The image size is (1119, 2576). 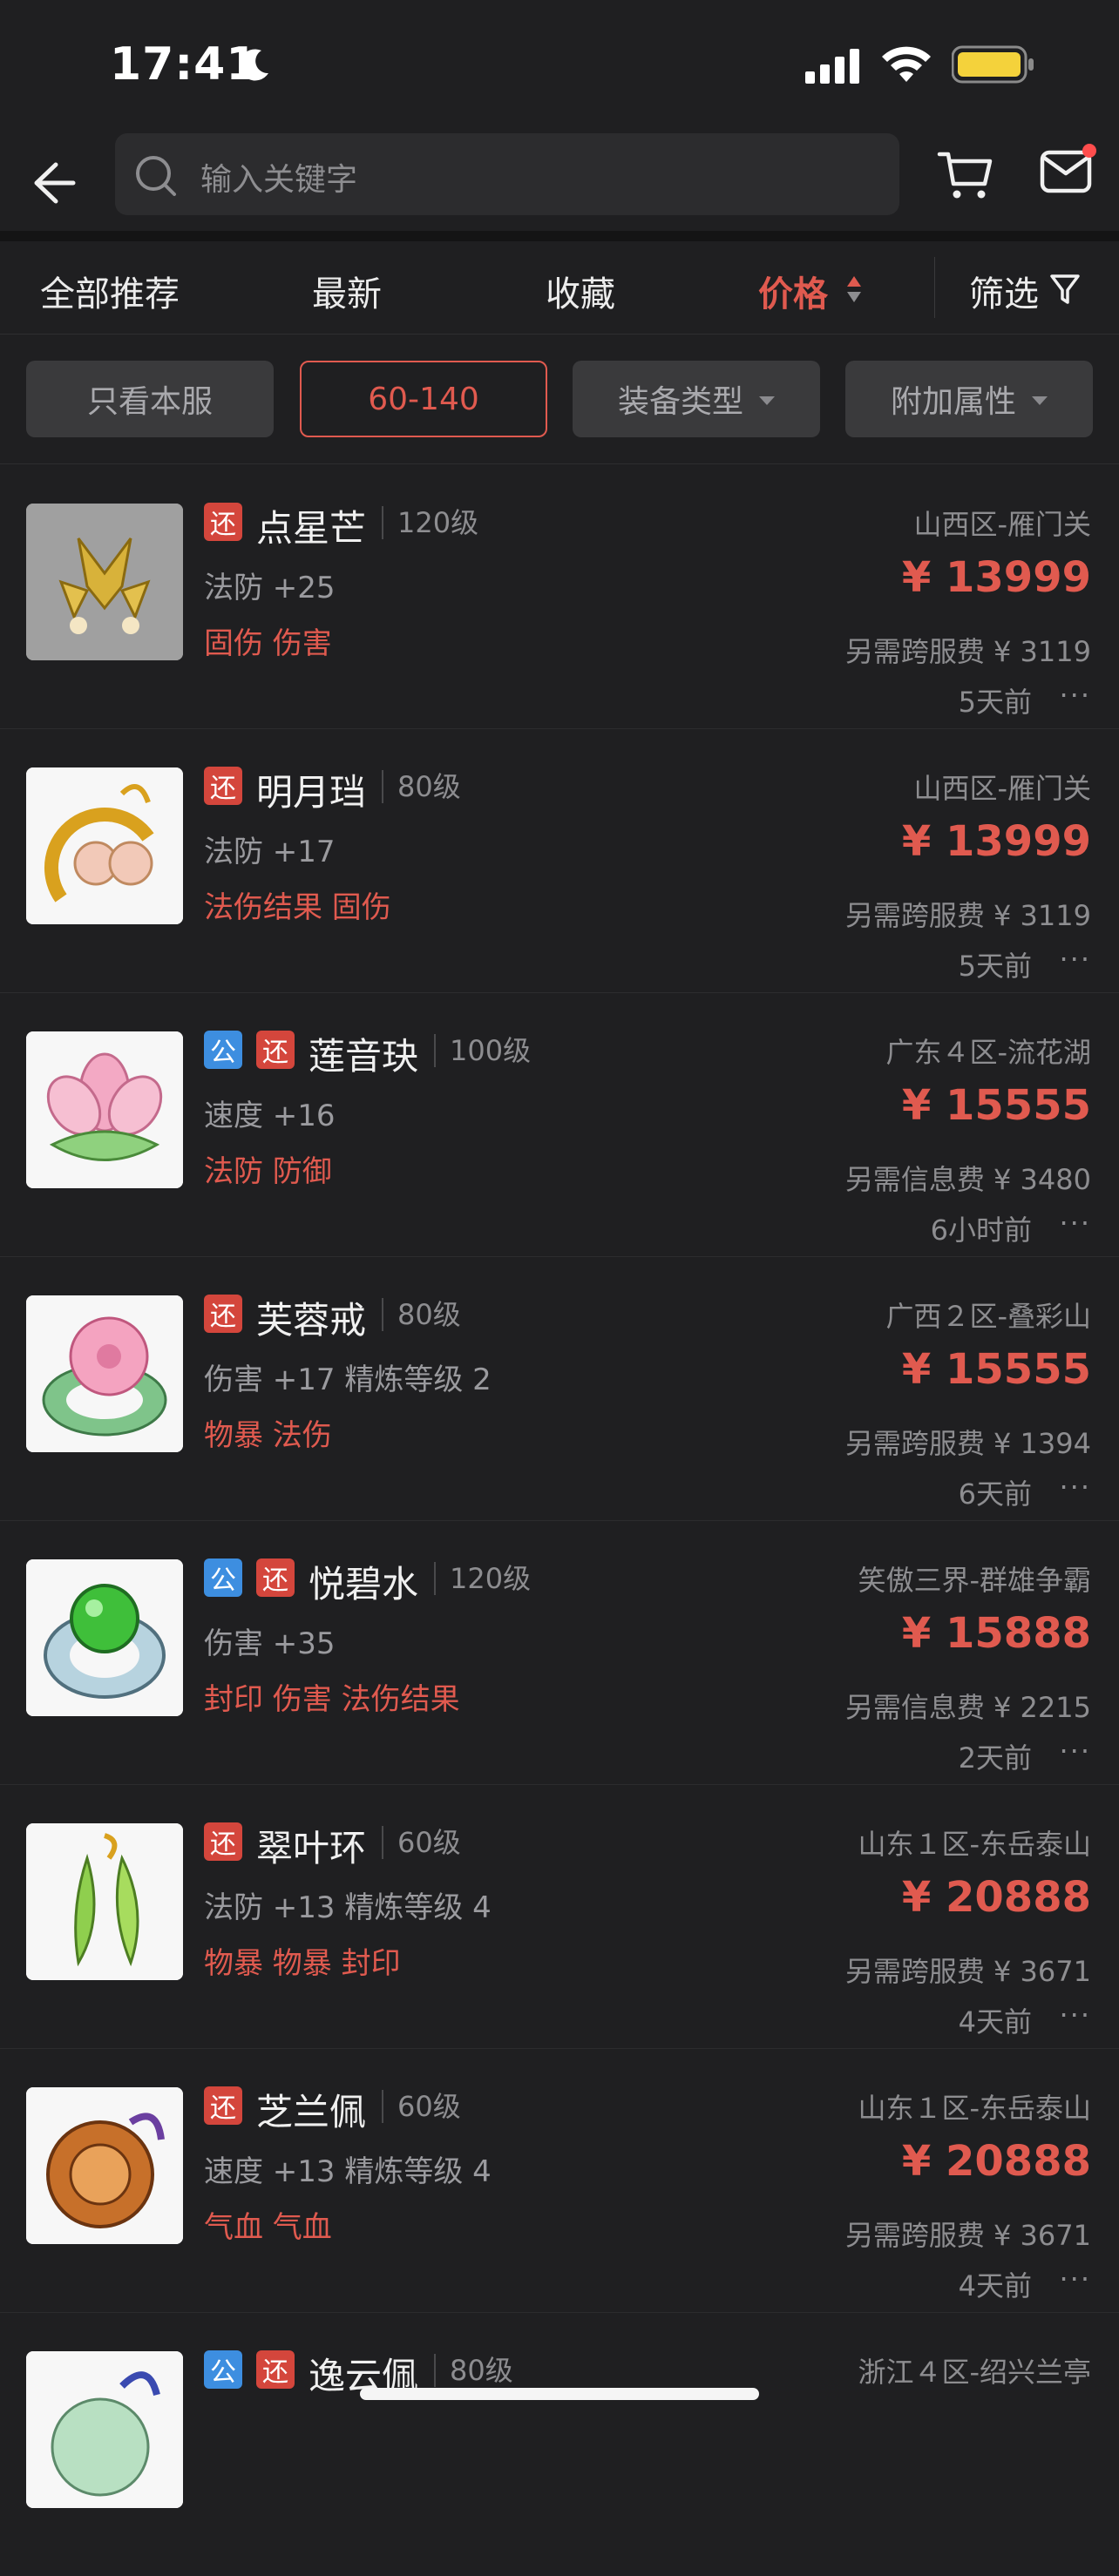 I want to click on item-server: 浙江４区-绍兴兰亭, so click(x=975, y=2372).